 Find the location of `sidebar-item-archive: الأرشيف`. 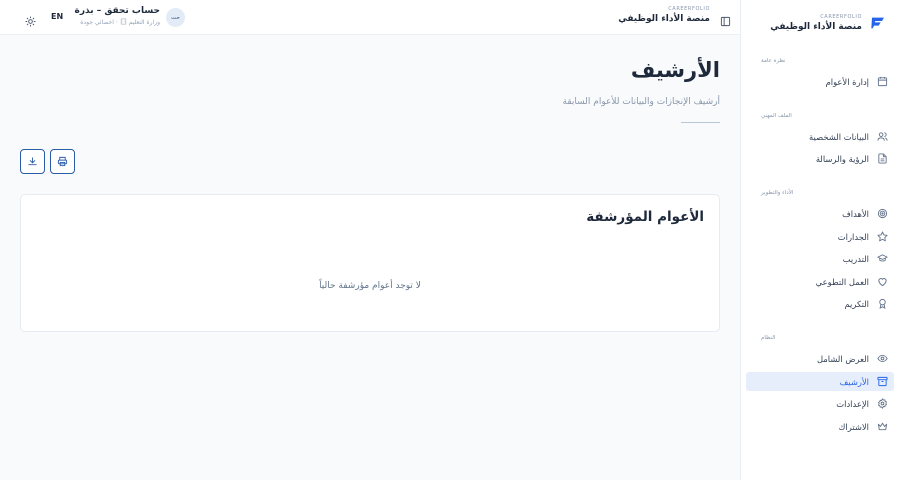

sidebar-item-archive: الأرشيف is located at coordinates (820, 381).